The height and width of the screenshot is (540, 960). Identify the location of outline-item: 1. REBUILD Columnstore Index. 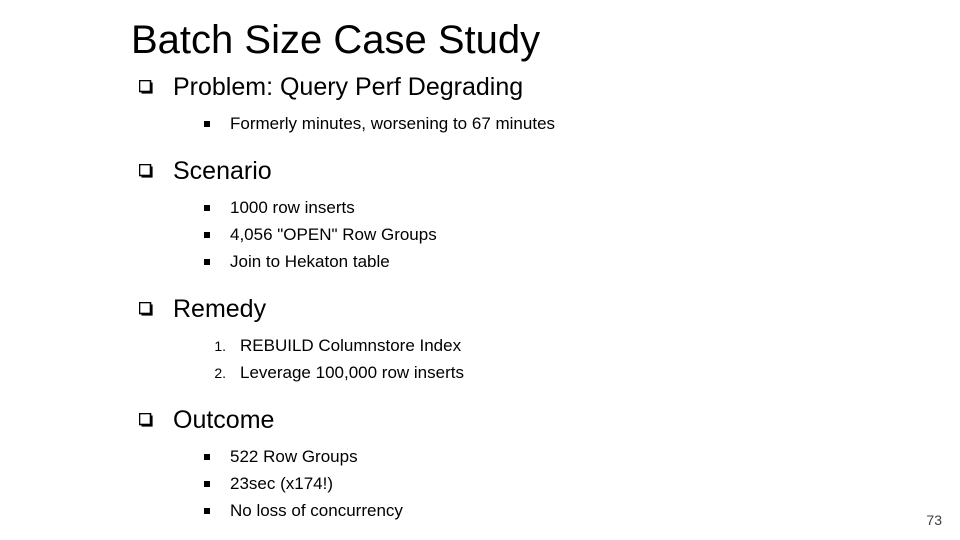
(480, 345).